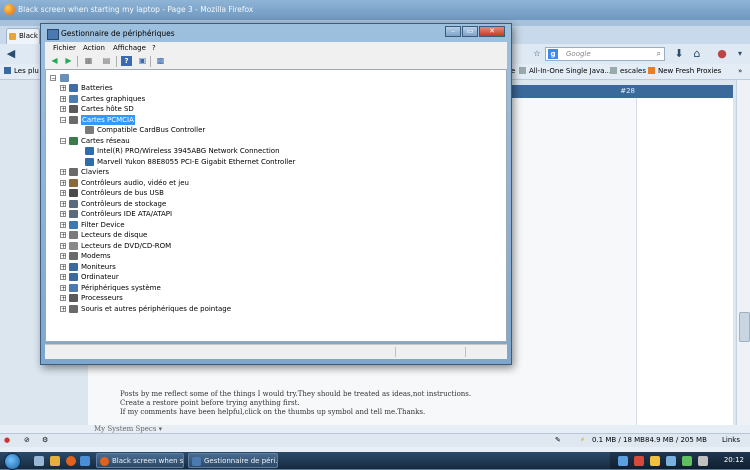  What do you see at coordinates (88, 61) in the screenshot?
I see `tree-view-icon: ▦` at bounding box center [88, 61].